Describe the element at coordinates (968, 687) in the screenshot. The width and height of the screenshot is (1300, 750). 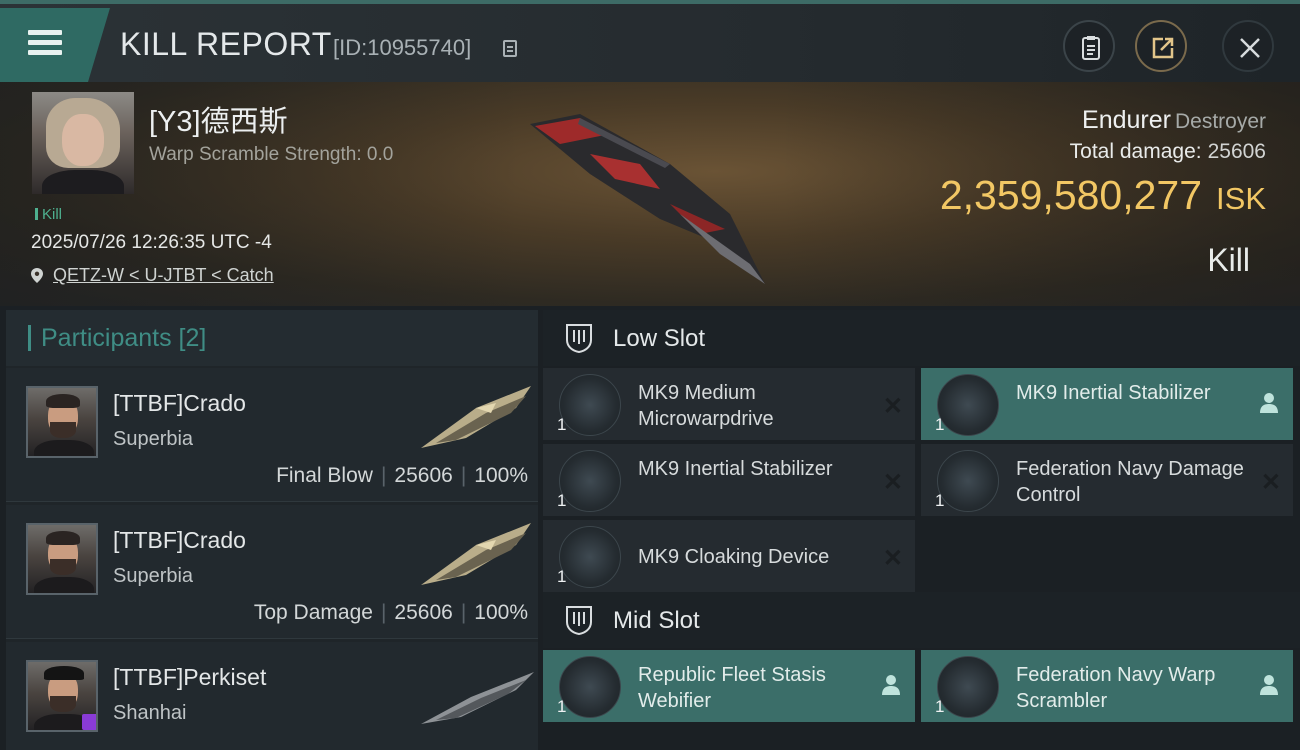
I see `warp-scrambler-icon` at that location.